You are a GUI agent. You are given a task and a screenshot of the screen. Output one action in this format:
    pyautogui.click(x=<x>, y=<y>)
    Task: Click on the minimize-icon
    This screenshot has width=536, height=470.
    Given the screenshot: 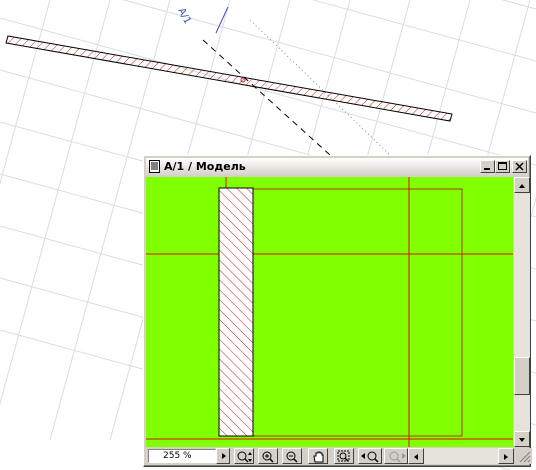 What is the action you would take?
    pyautogui.click(x=487, y=169)
    